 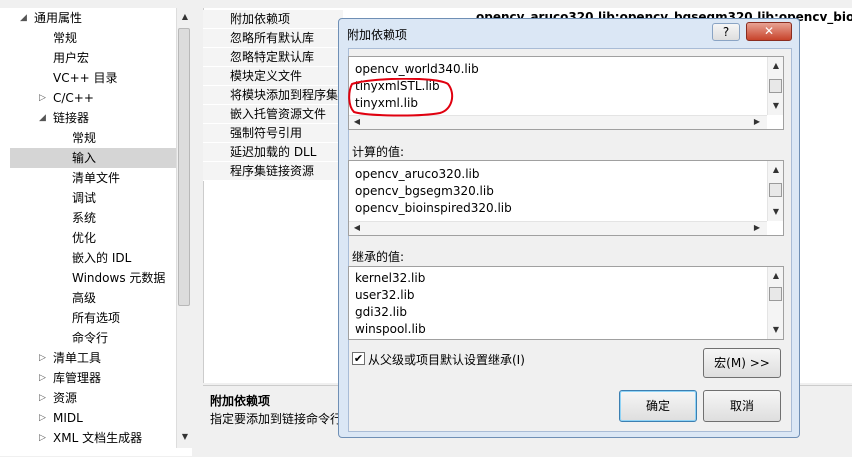 I want to click on tree-item: 系统, so click(x=88, y=218).